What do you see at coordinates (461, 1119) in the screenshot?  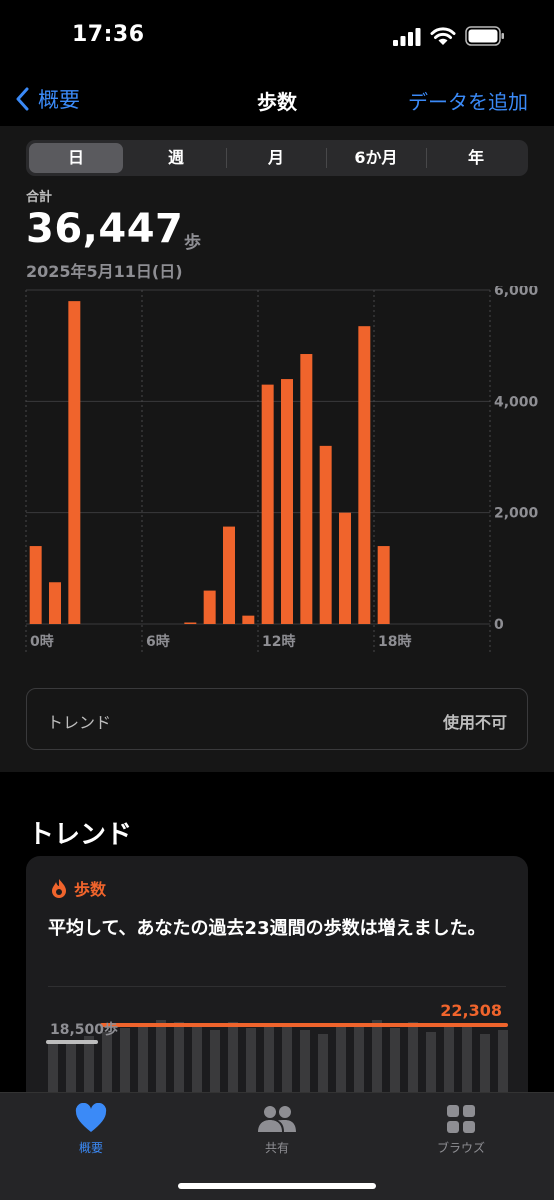 I see `grid-icon` at bounding box center [461, 1119].